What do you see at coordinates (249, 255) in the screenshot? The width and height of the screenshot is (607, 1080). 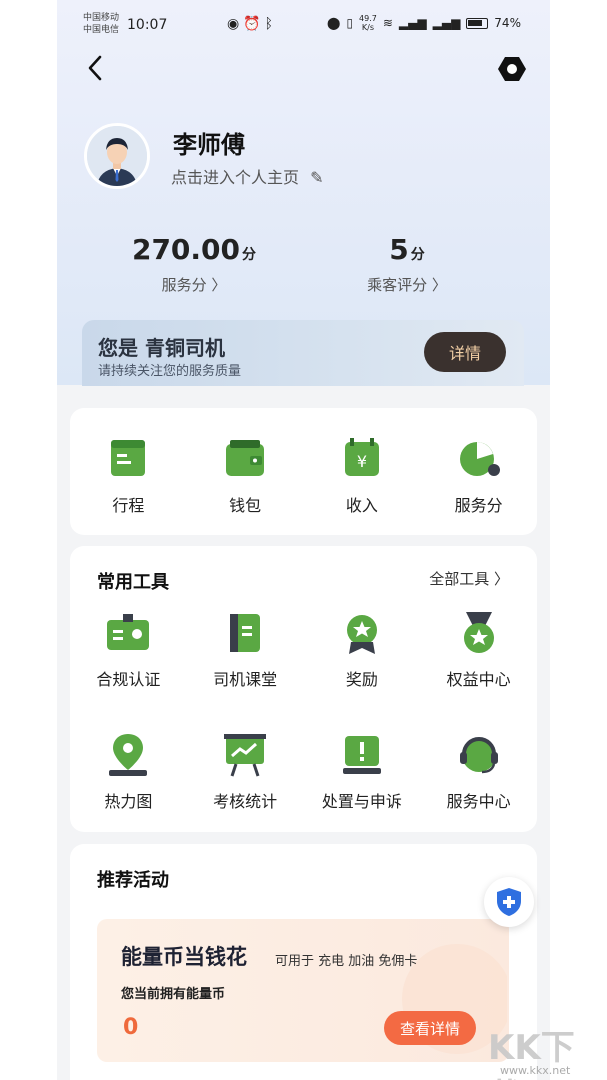 I see `service-score-unit: 分` at bounding box center [249, 255].